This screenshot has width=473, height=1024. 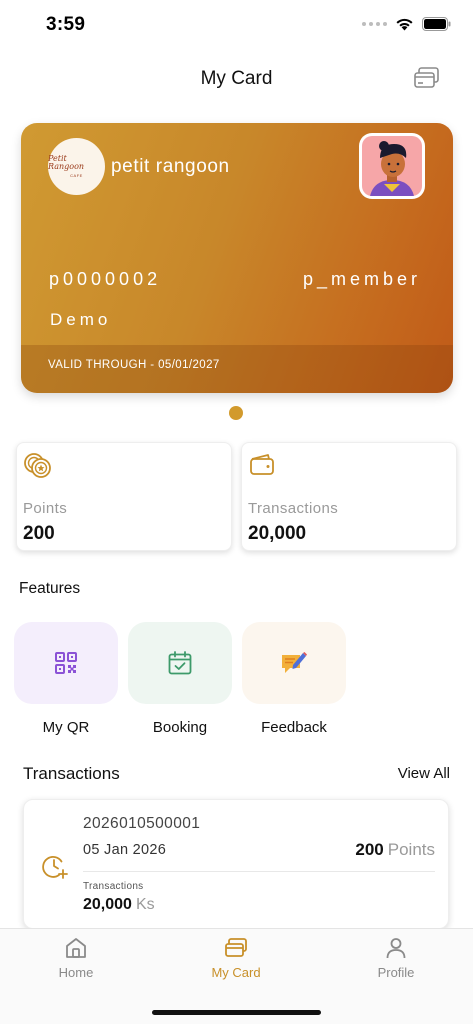 What do you see at coordinates (37, 465) in the screenshot?
I see `coins-icon` at bounding box center [37, 465].